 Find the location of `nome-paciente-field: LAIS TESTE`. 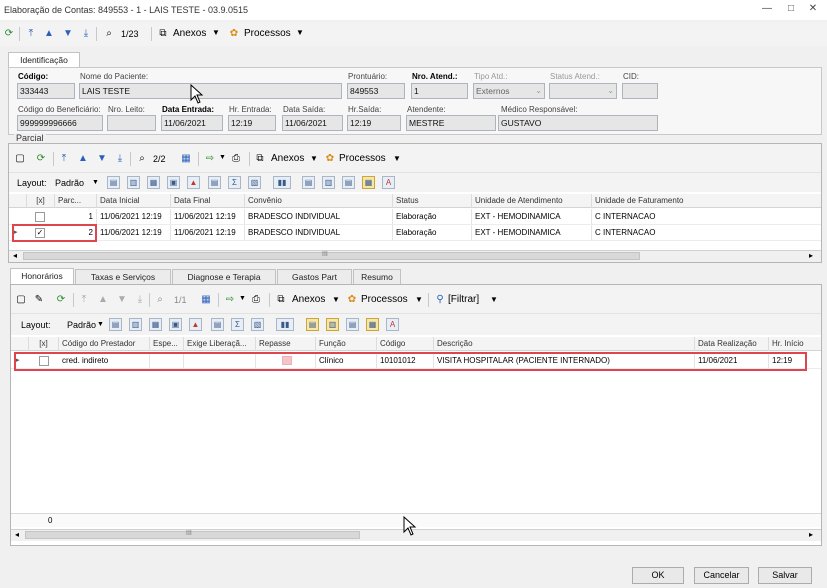

nome-paciente-field: LAIS TESTE is located at coordinates (210, 91).